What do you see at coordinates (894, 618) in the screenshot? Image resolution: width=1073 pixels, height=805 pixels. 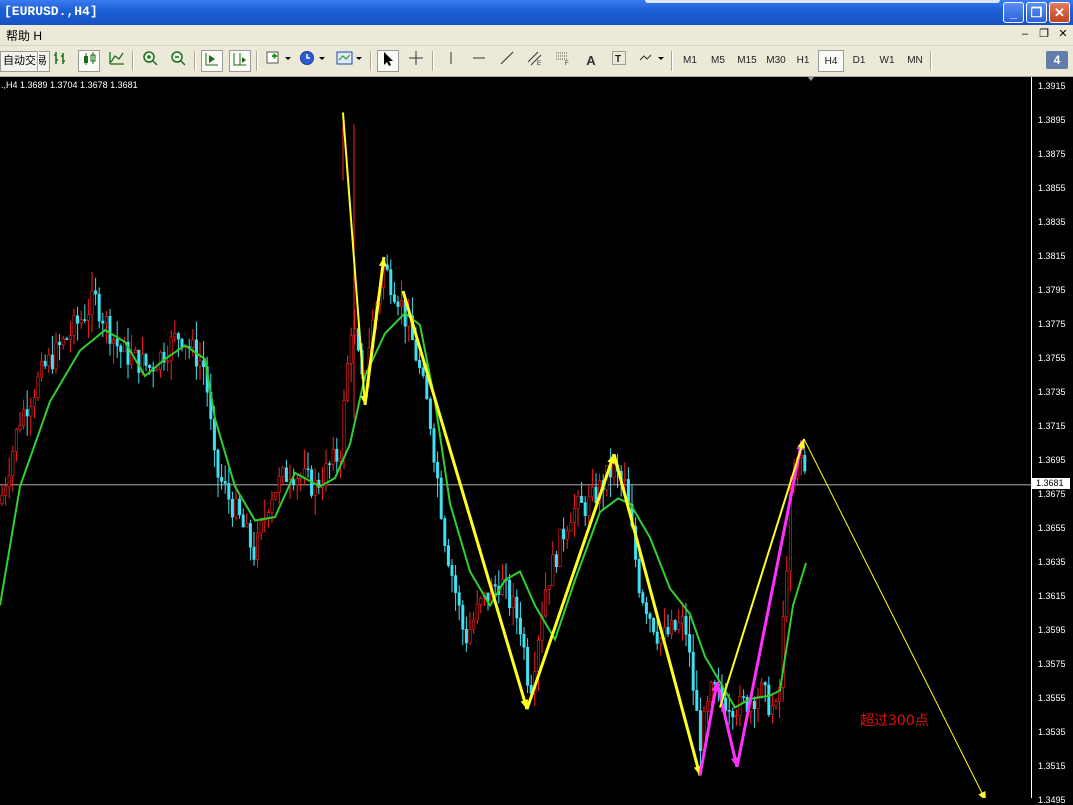 I see `trend-arrow-thin` at bounding box center [894, 618].